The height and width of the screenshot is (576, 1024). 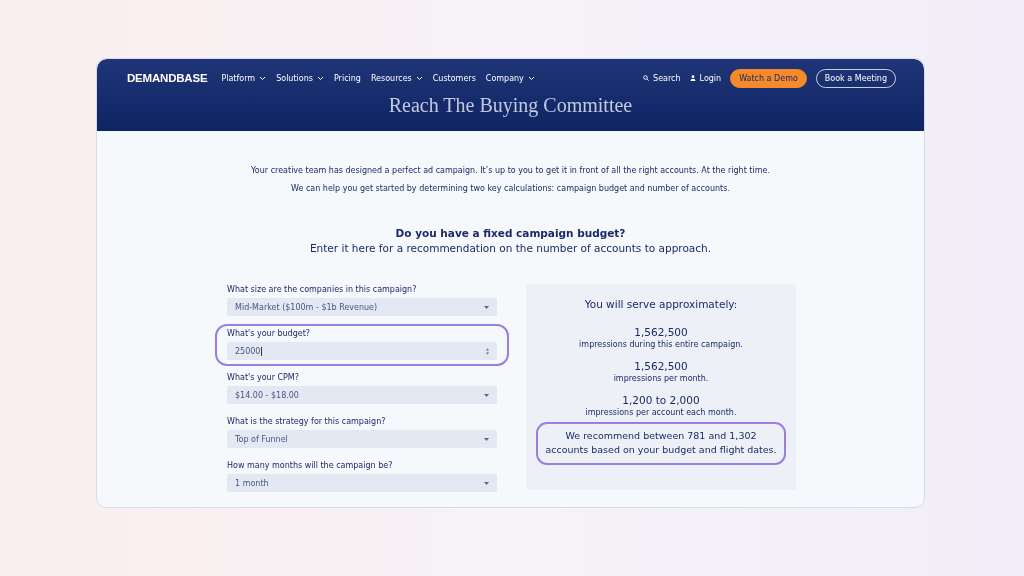 I want to click on select-field: Top of Funnel, so click(x=362, y=439).